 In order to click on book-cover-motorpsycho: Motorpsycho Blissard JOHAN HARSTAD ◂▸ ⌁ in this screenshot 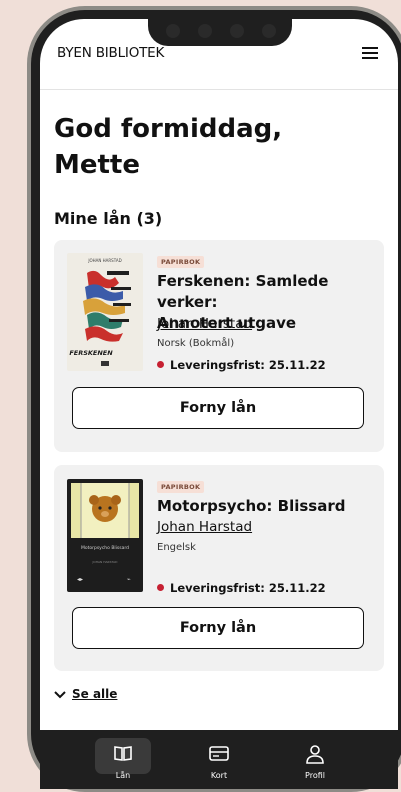, I will do `click(105, 535)`.